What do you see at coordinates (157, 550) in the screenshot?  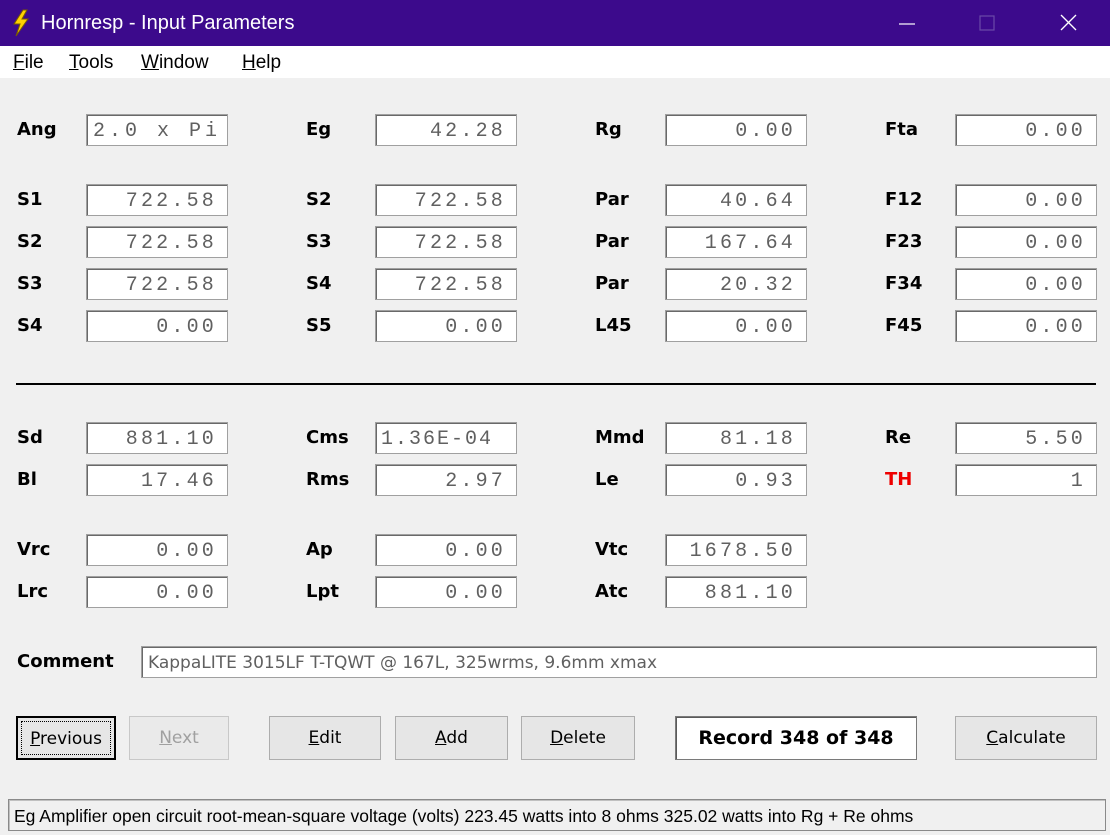 I see `field-vrc: 0.00` at bounding box center [157, 550].